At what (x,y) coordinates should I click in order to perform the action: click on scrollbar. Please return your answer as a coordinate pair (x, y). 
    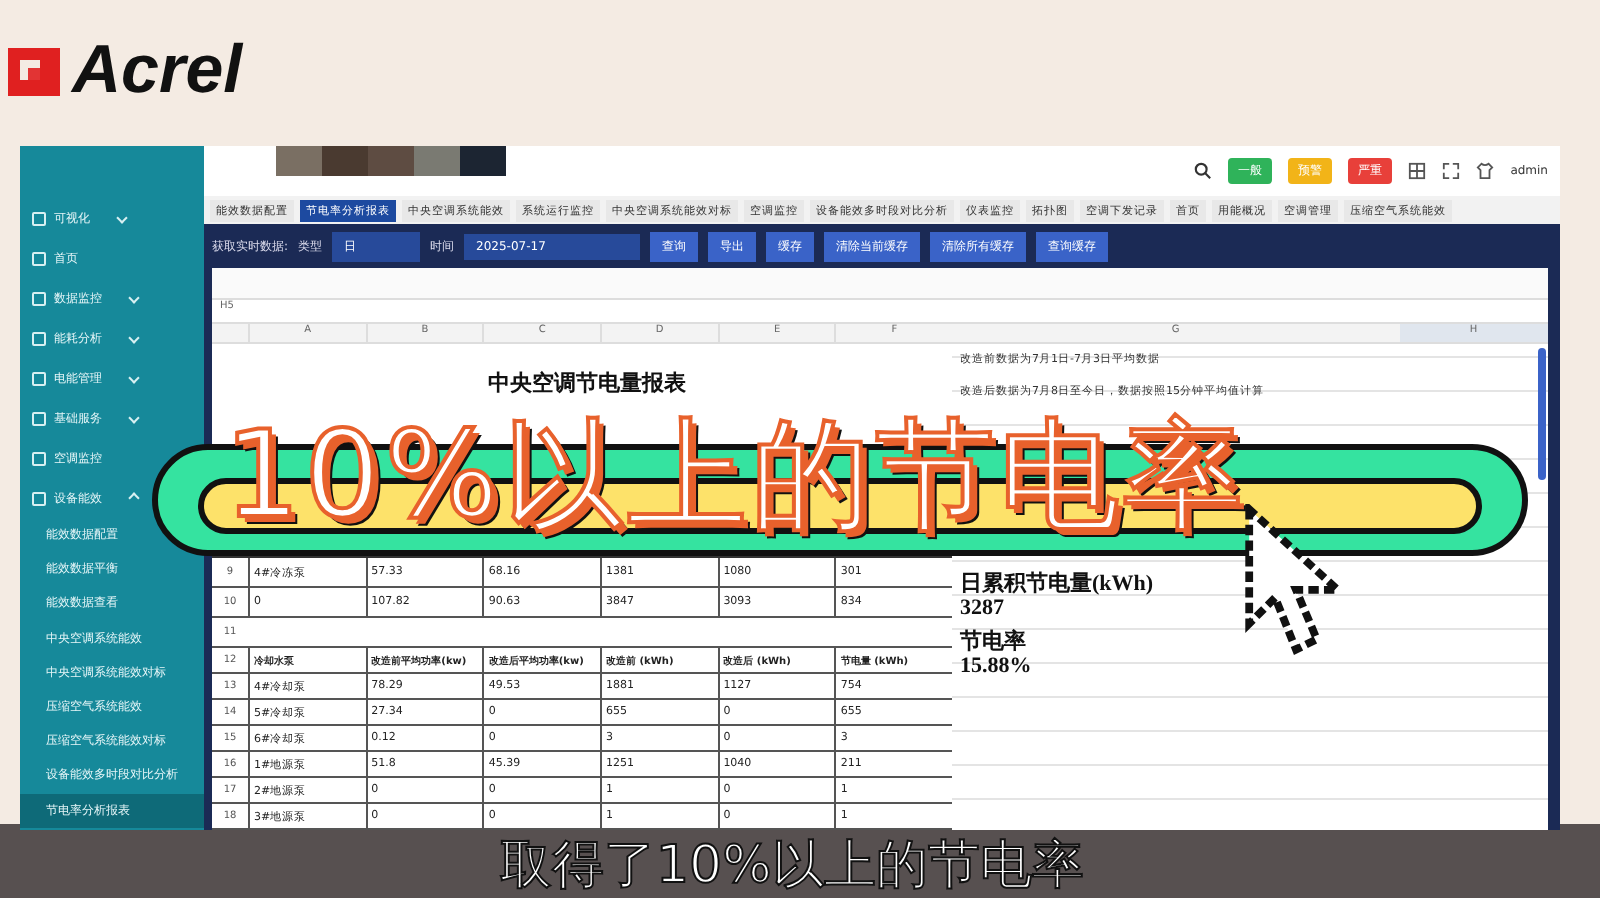
    Looking at the image, I should click on (1542, 414).